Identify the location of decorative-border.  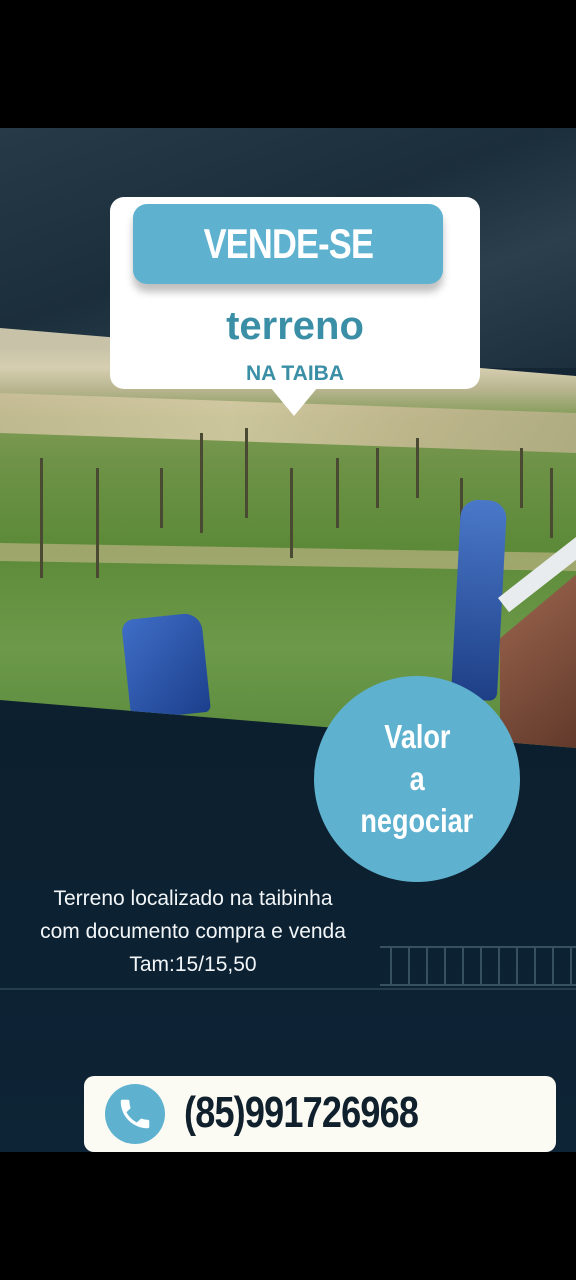
(478, 966).